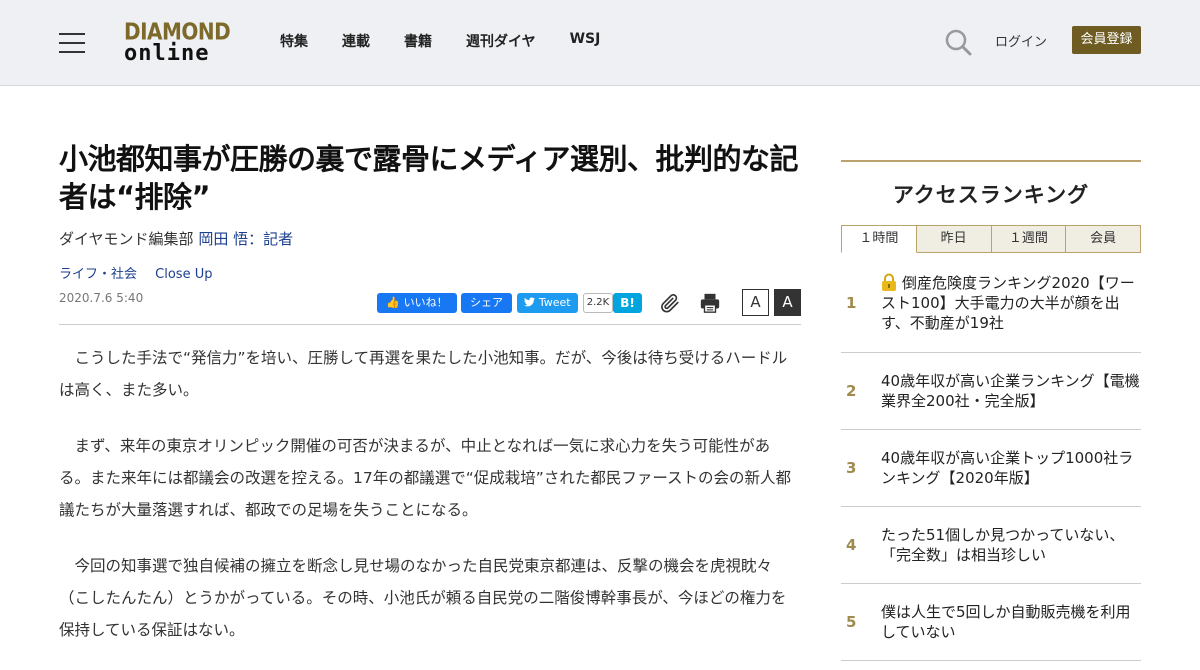 The height and width of the screenshot is (670, 1200). Describe the element at coordinates (1021, 40) in the screenshot. I see `login-link: ログイン` at that location.